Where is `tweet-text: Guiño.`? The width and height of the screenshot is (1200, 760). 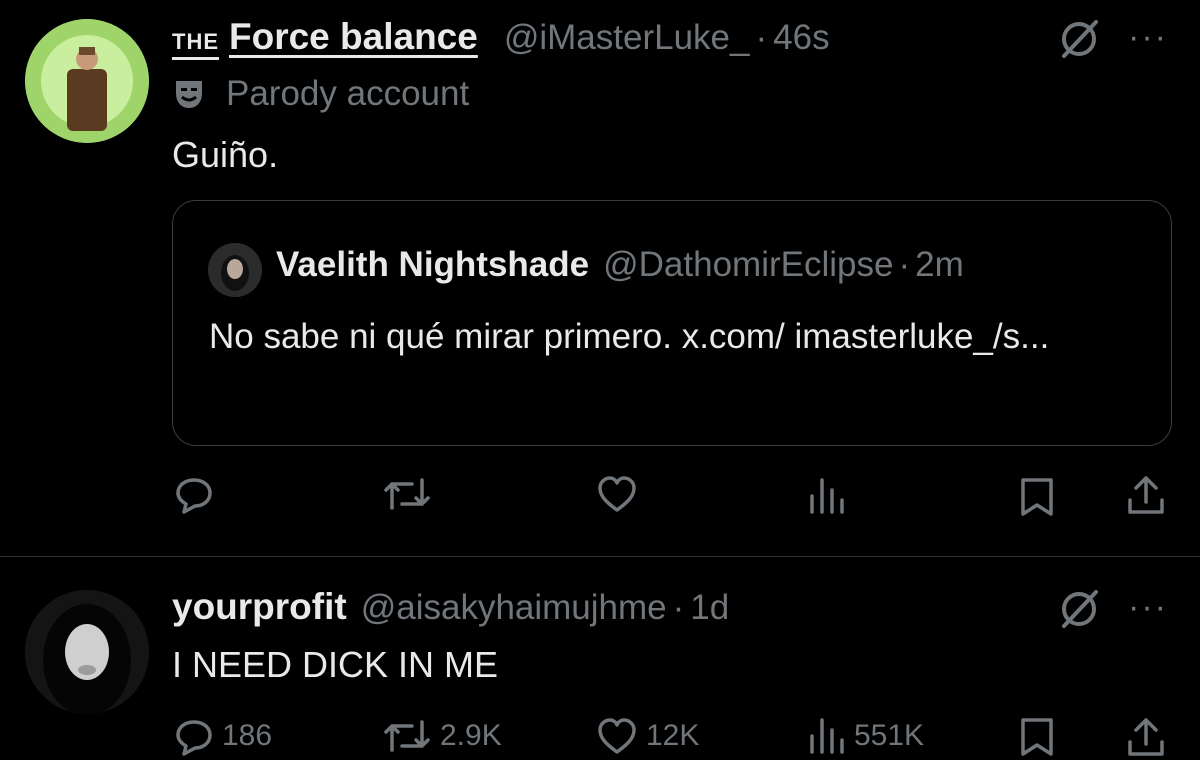
tweet-text: Guiño. is located at coordinates (225, 154).